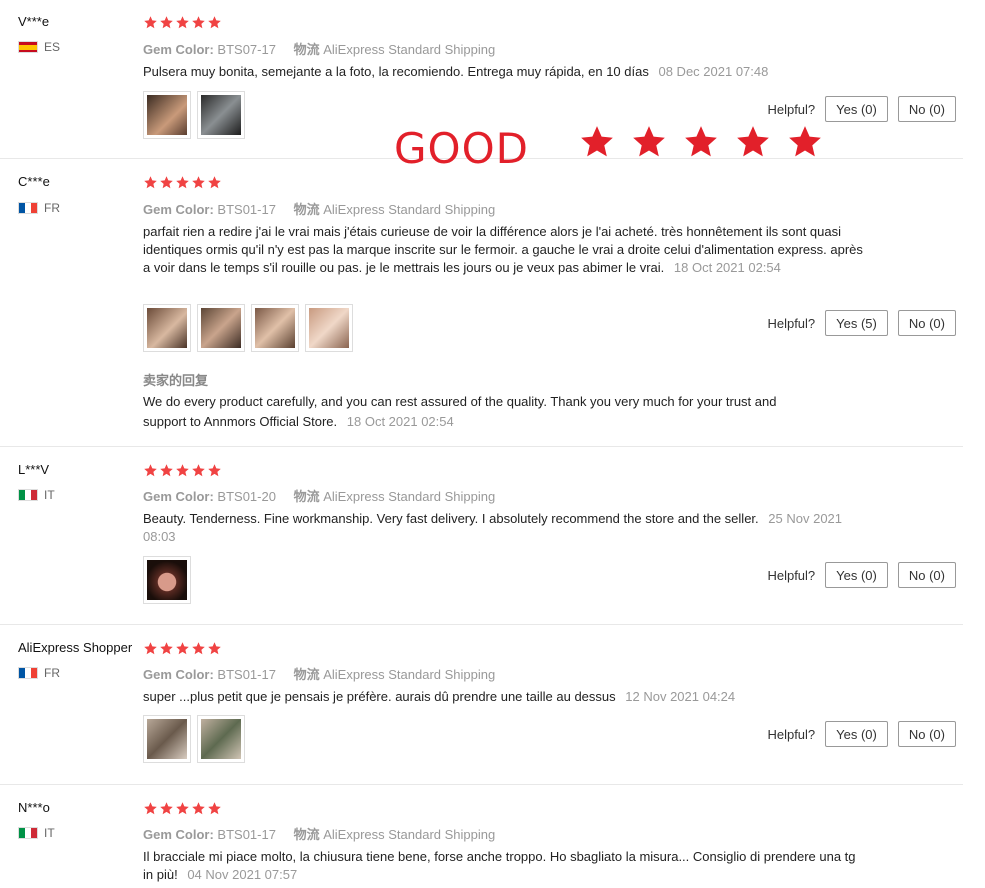 The width and height of the screenshot is (985, 888). I want to click on good-overlay-text: GOOD, so click(462, 148).